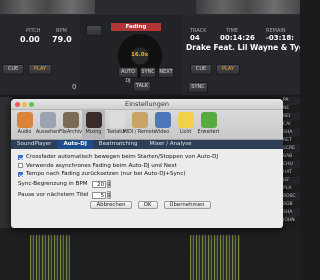  What do you see at coordinates (24, 104) in the screenshot?
I see `minimize-window-icon` at bounding box center [24, 104].